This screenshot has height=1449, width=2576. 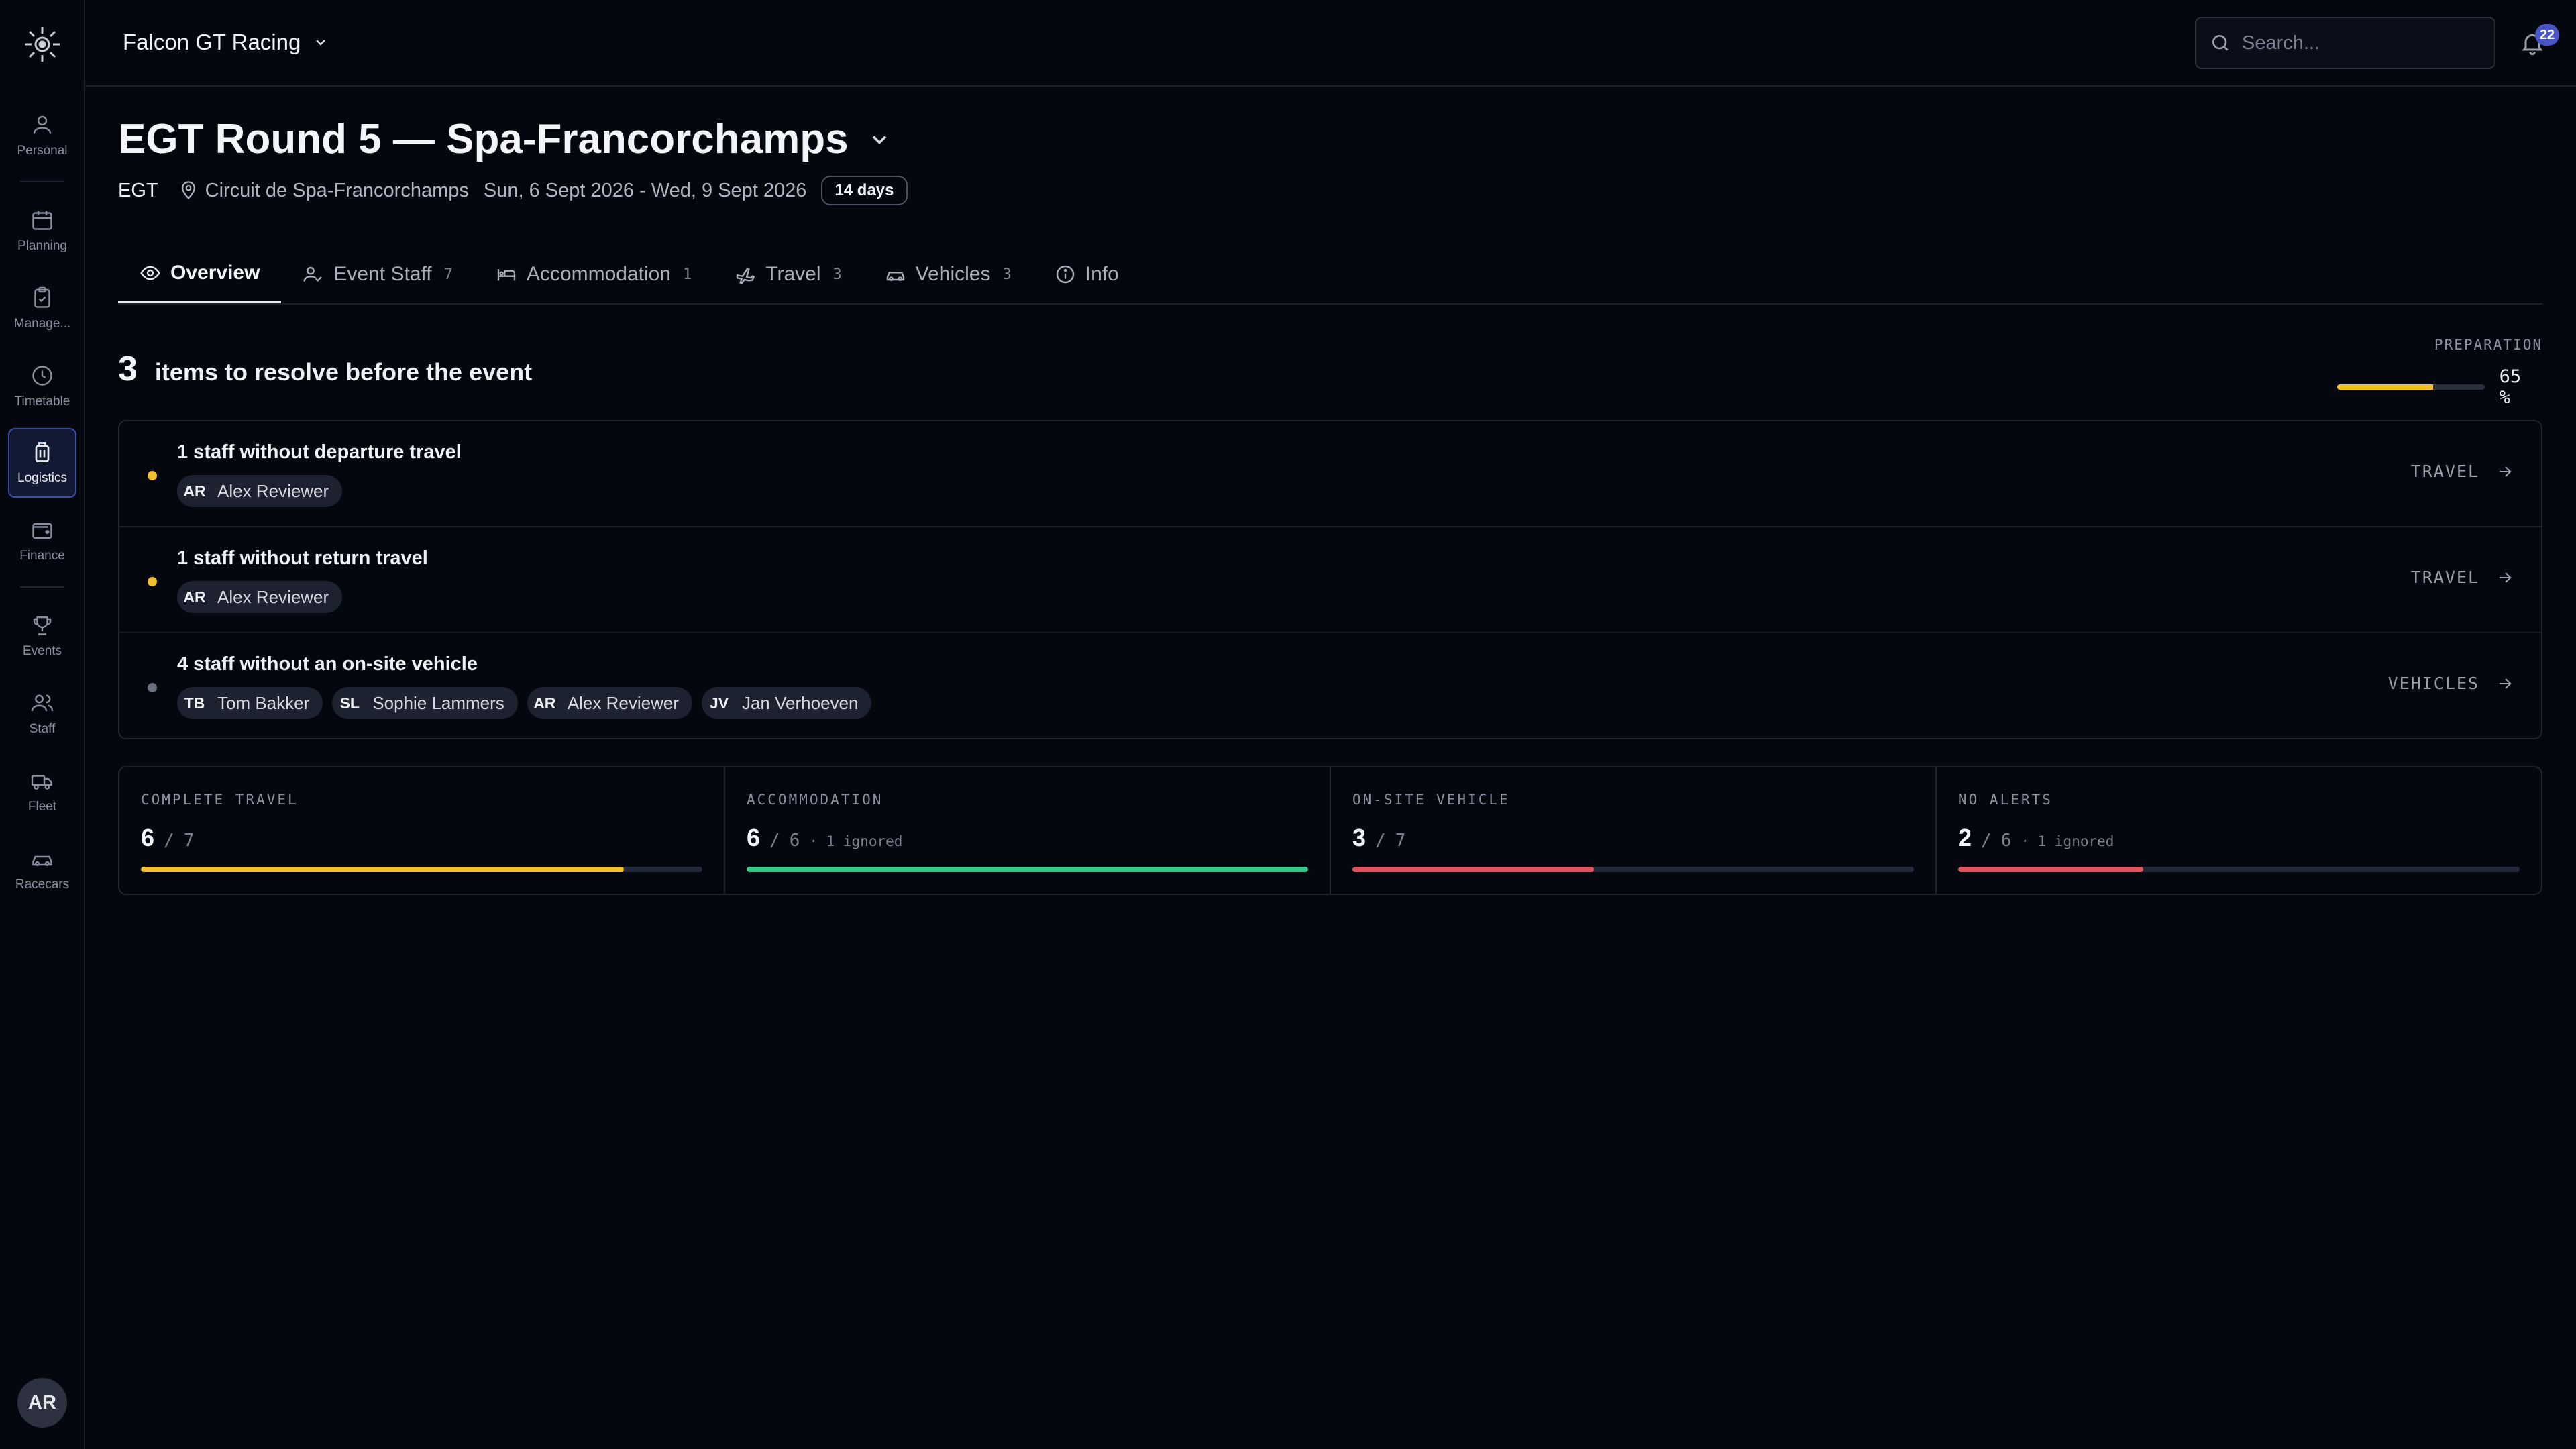 I want to click on sidebar-item-personal: Personal, so click(x=42, y=135).